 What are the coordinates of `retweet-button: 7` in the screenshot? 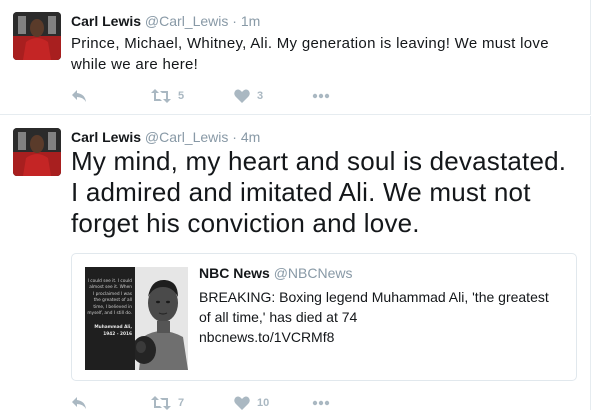 It's located at (192, 403).